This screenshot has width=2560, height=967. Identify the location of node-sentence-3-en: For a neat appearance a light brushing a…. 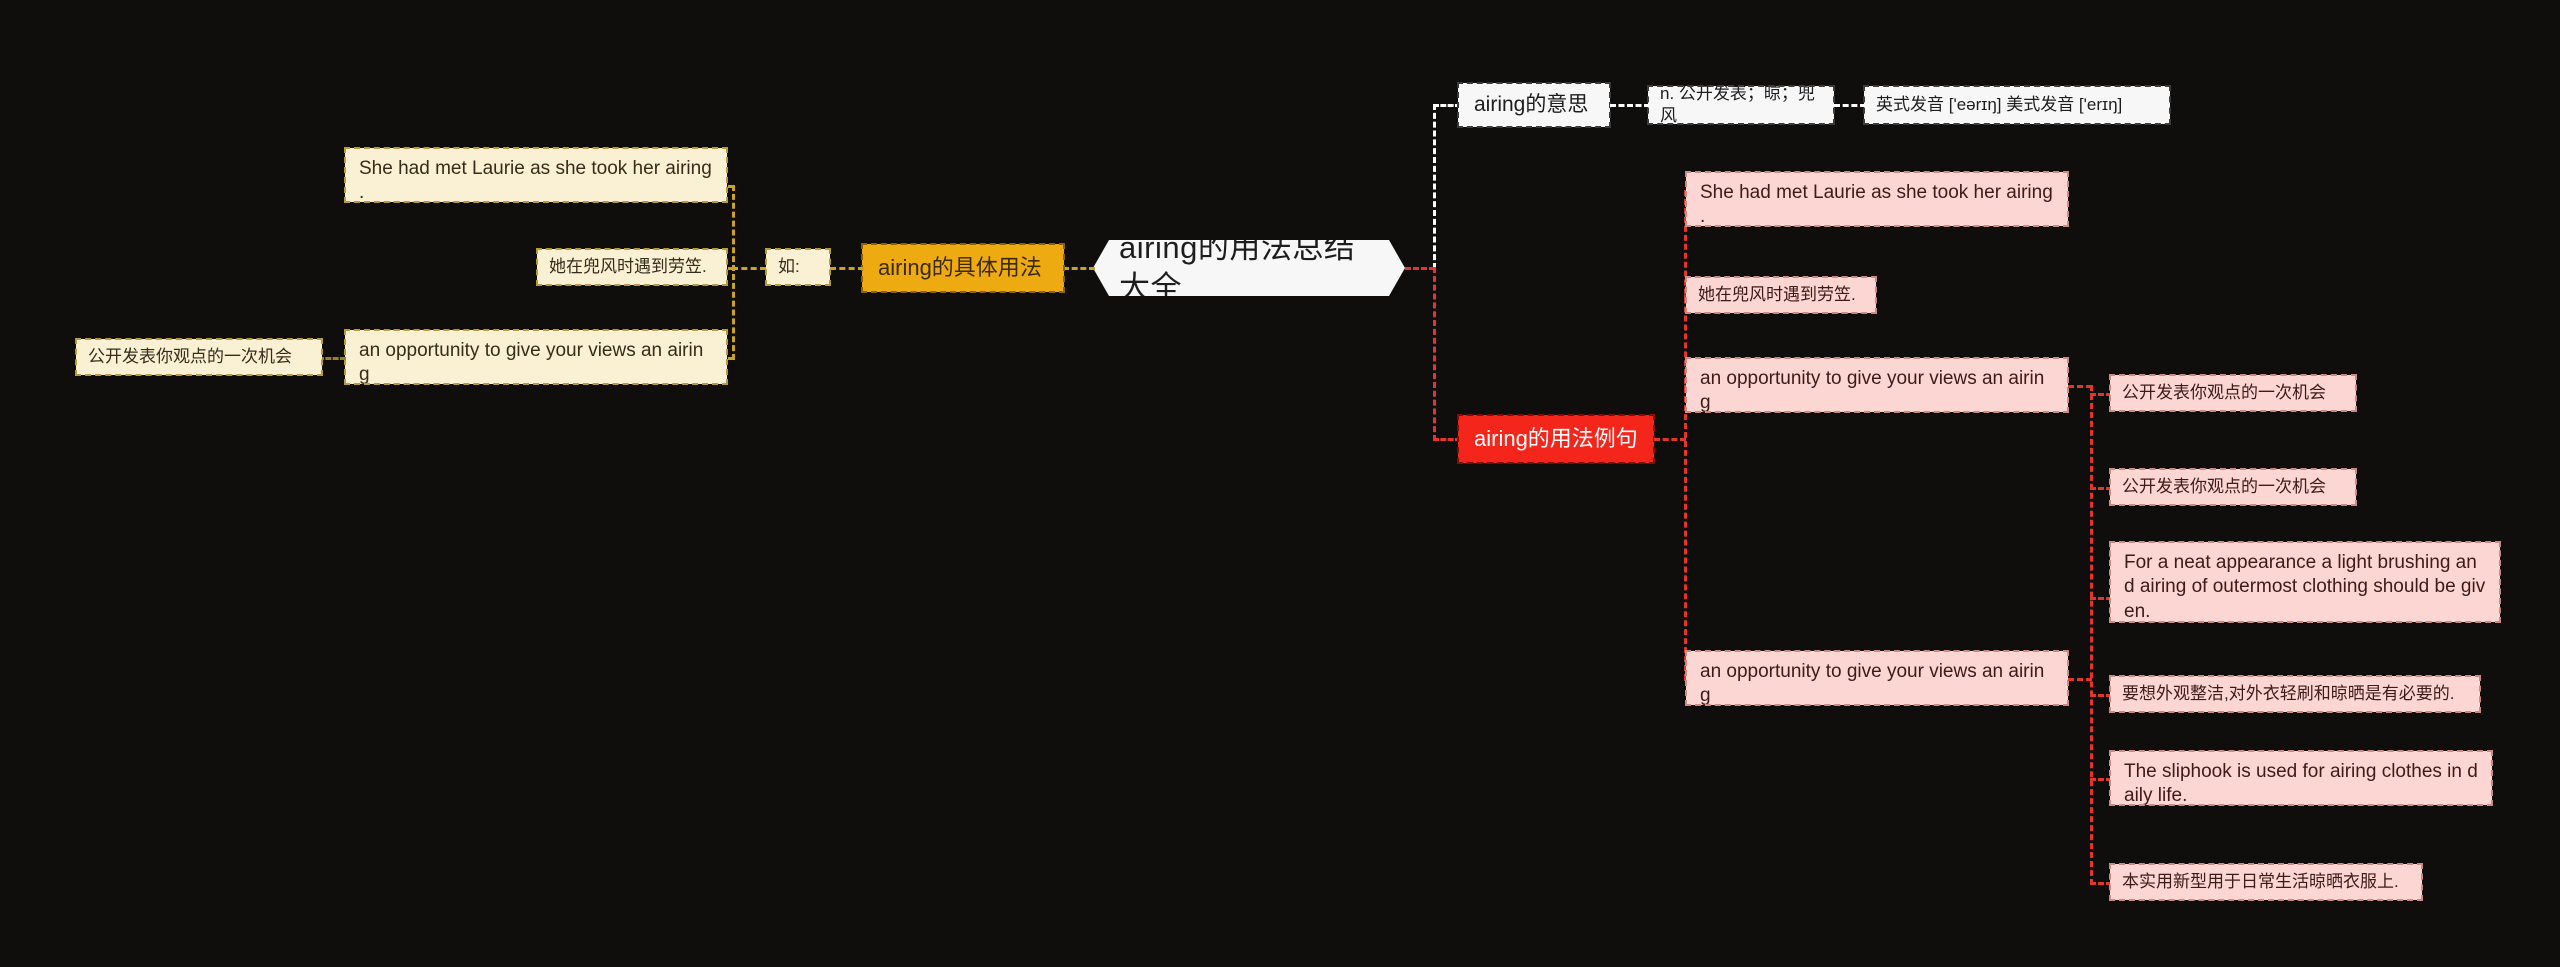
(2305, 582).